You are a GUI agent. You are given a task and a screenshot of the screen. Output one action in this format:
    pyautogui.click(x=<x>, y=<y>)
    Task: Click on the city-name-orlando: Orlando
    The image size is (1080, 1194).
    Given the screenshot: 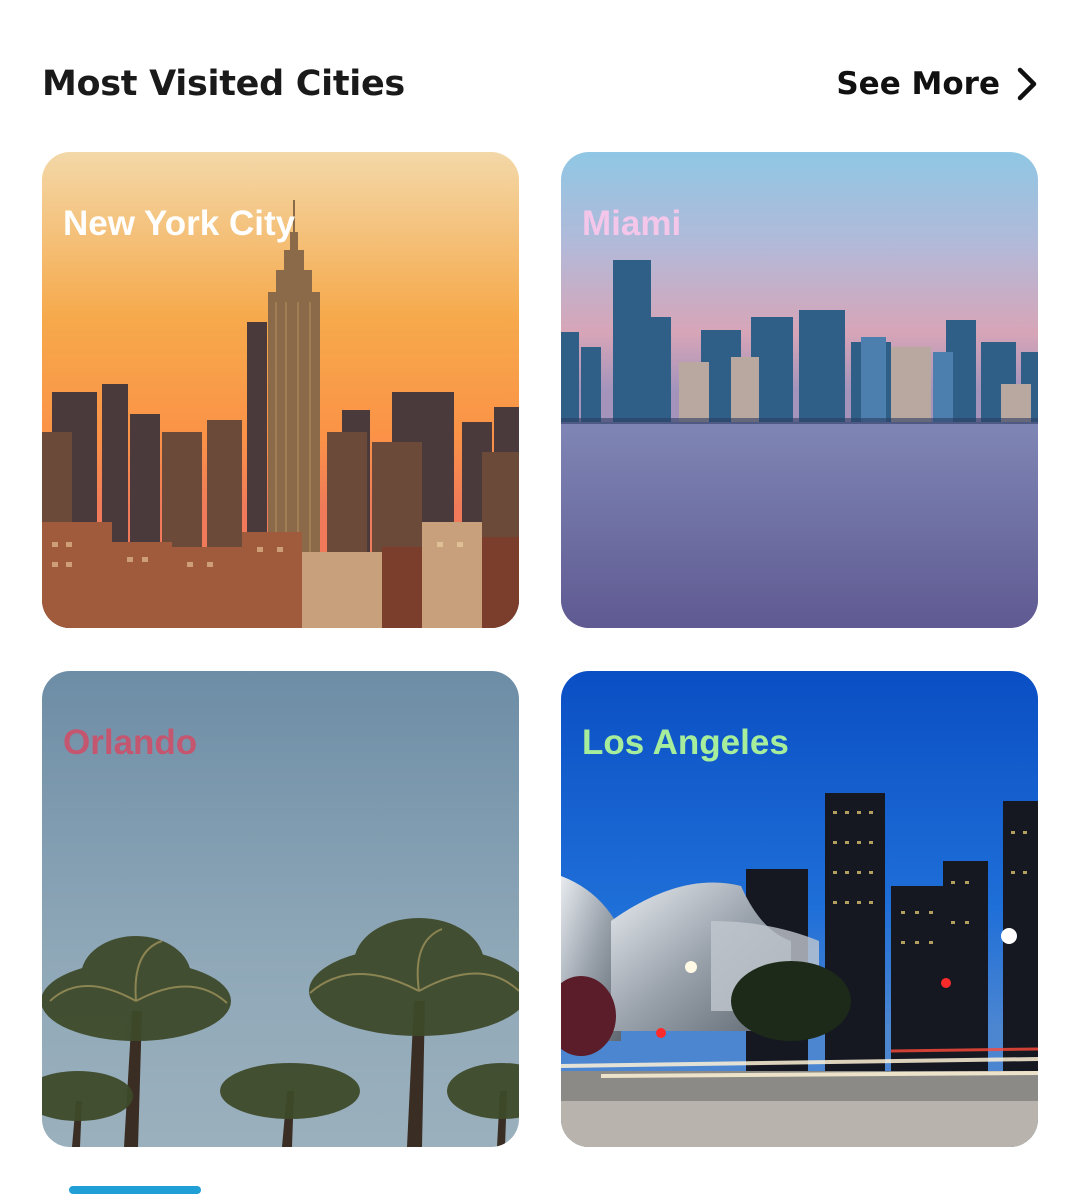 What is the action you would take?
    pyautogui.click(x=130, y=742)
    